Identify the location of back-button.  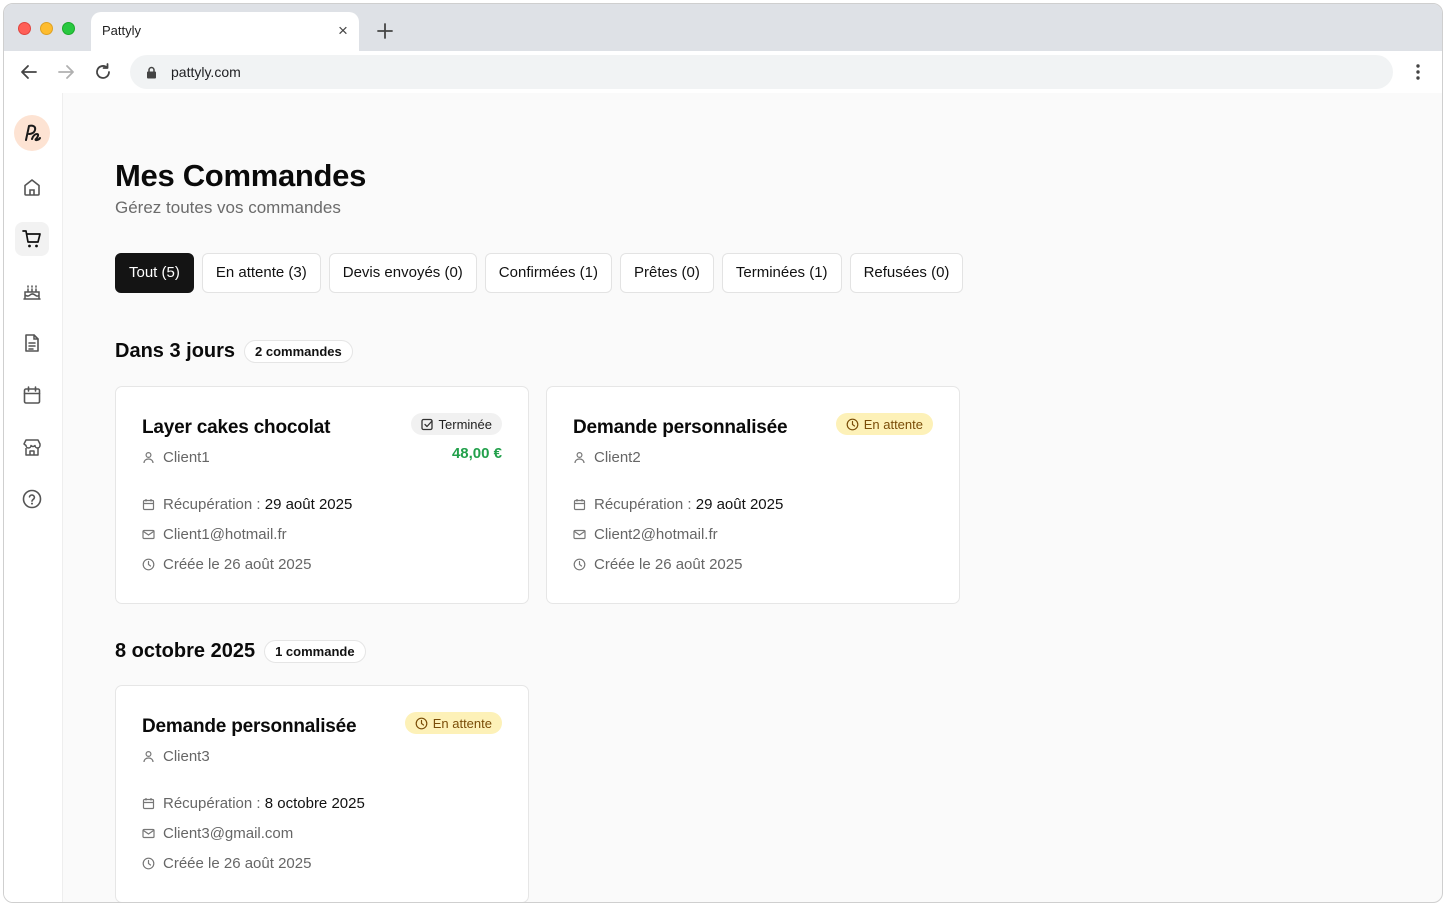
(29, 72).